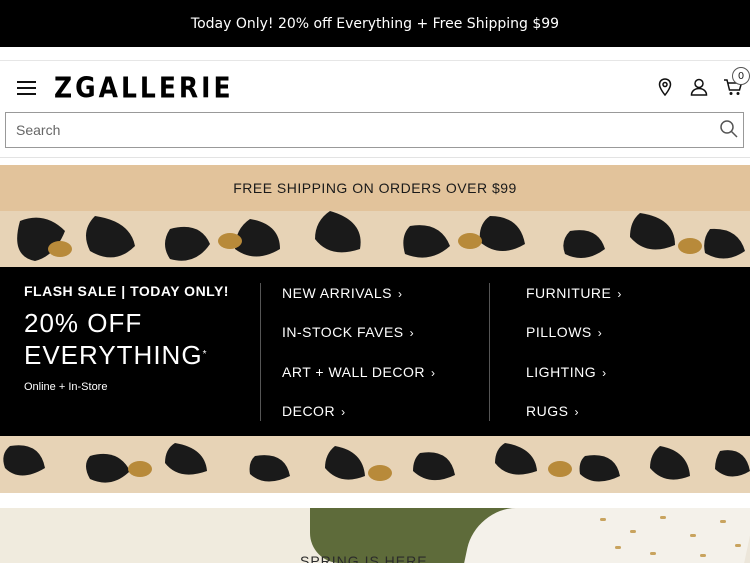 The width and height of the screenshot is (750, 563). I want to click on pillow-image-dotted, so click(607, 535).